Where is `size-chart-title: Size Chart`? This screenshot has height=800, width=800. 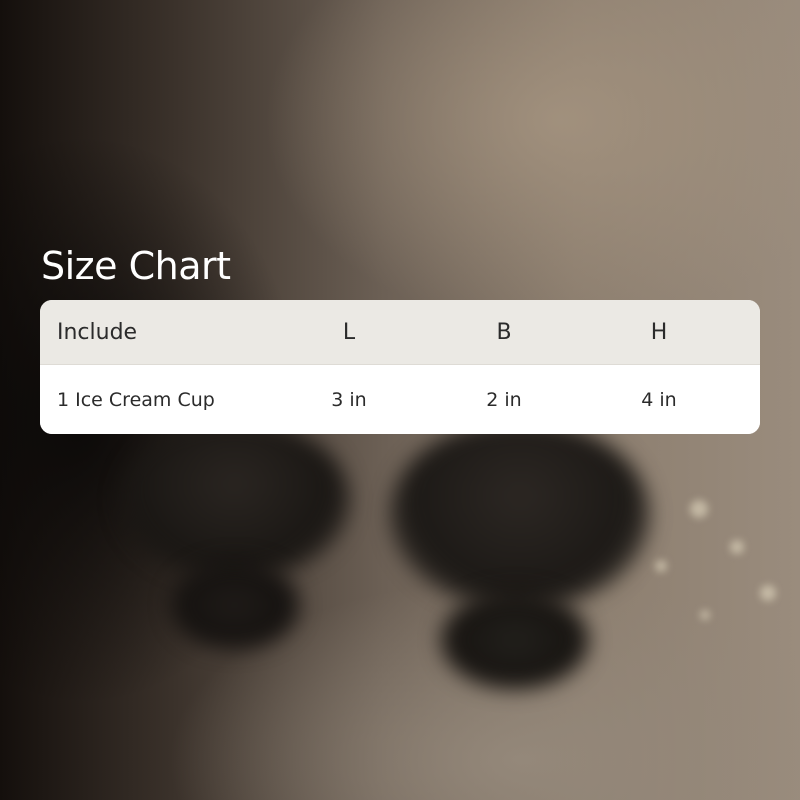 size-chart-title: Size Chart is located at coordinates (136, 266).